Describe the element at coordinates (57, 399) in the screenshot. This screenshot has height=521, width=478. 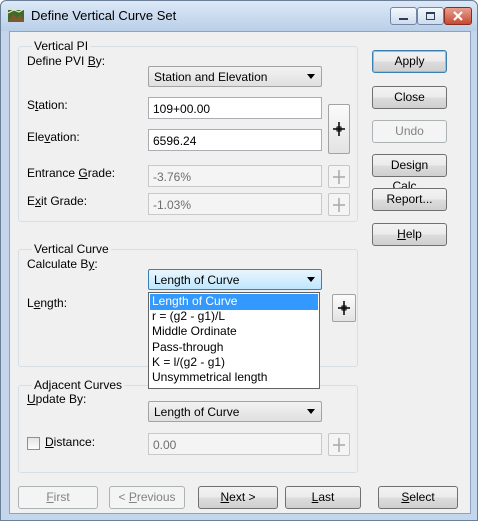
I see `update-by-label: Update By:` at that location.